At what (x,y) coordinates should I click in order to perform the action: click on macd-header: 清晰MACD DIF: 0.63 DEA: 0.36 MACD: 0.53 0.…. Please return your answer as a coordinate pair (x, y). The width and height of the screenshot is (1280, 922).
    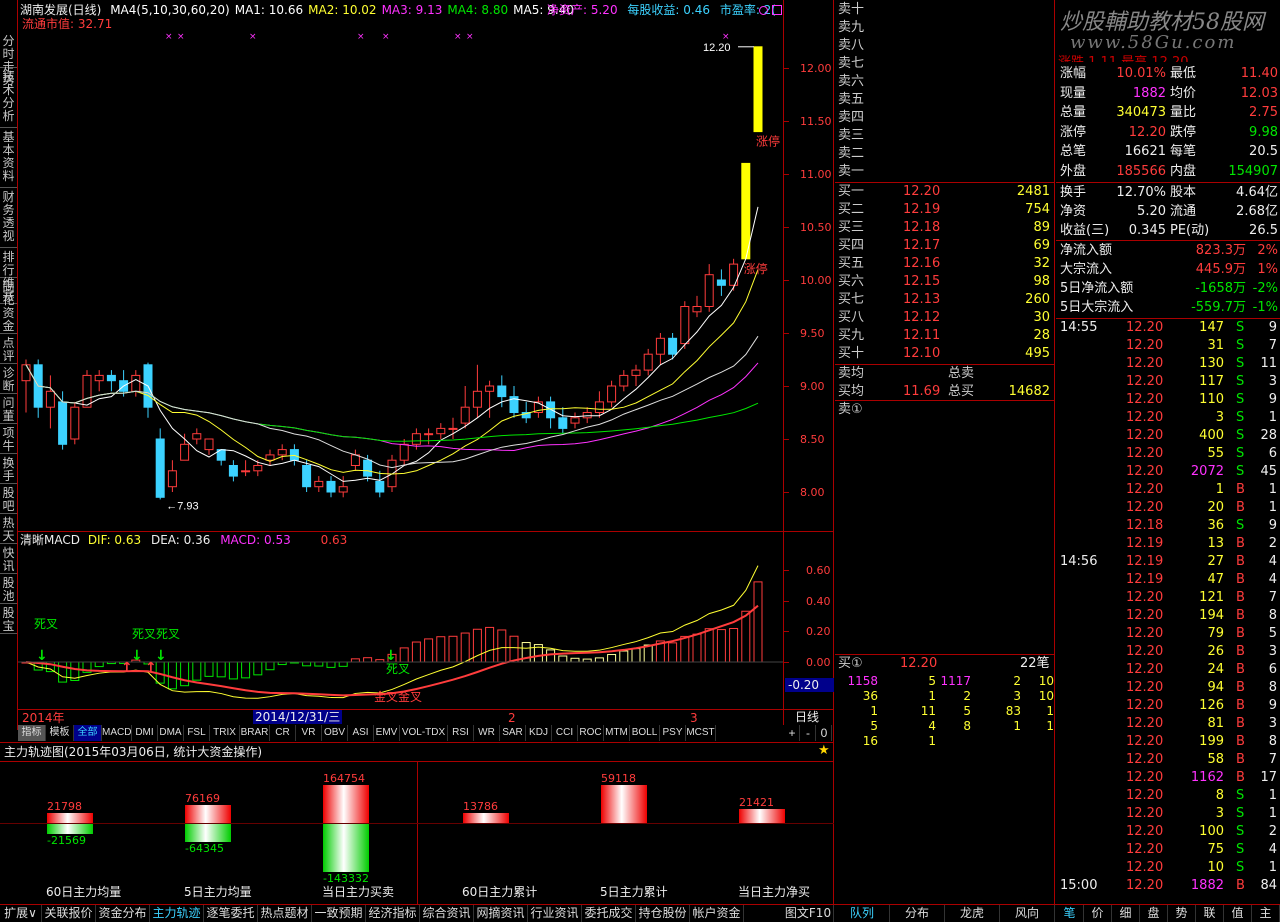
    Looking at the image, I should click on (183, 540).